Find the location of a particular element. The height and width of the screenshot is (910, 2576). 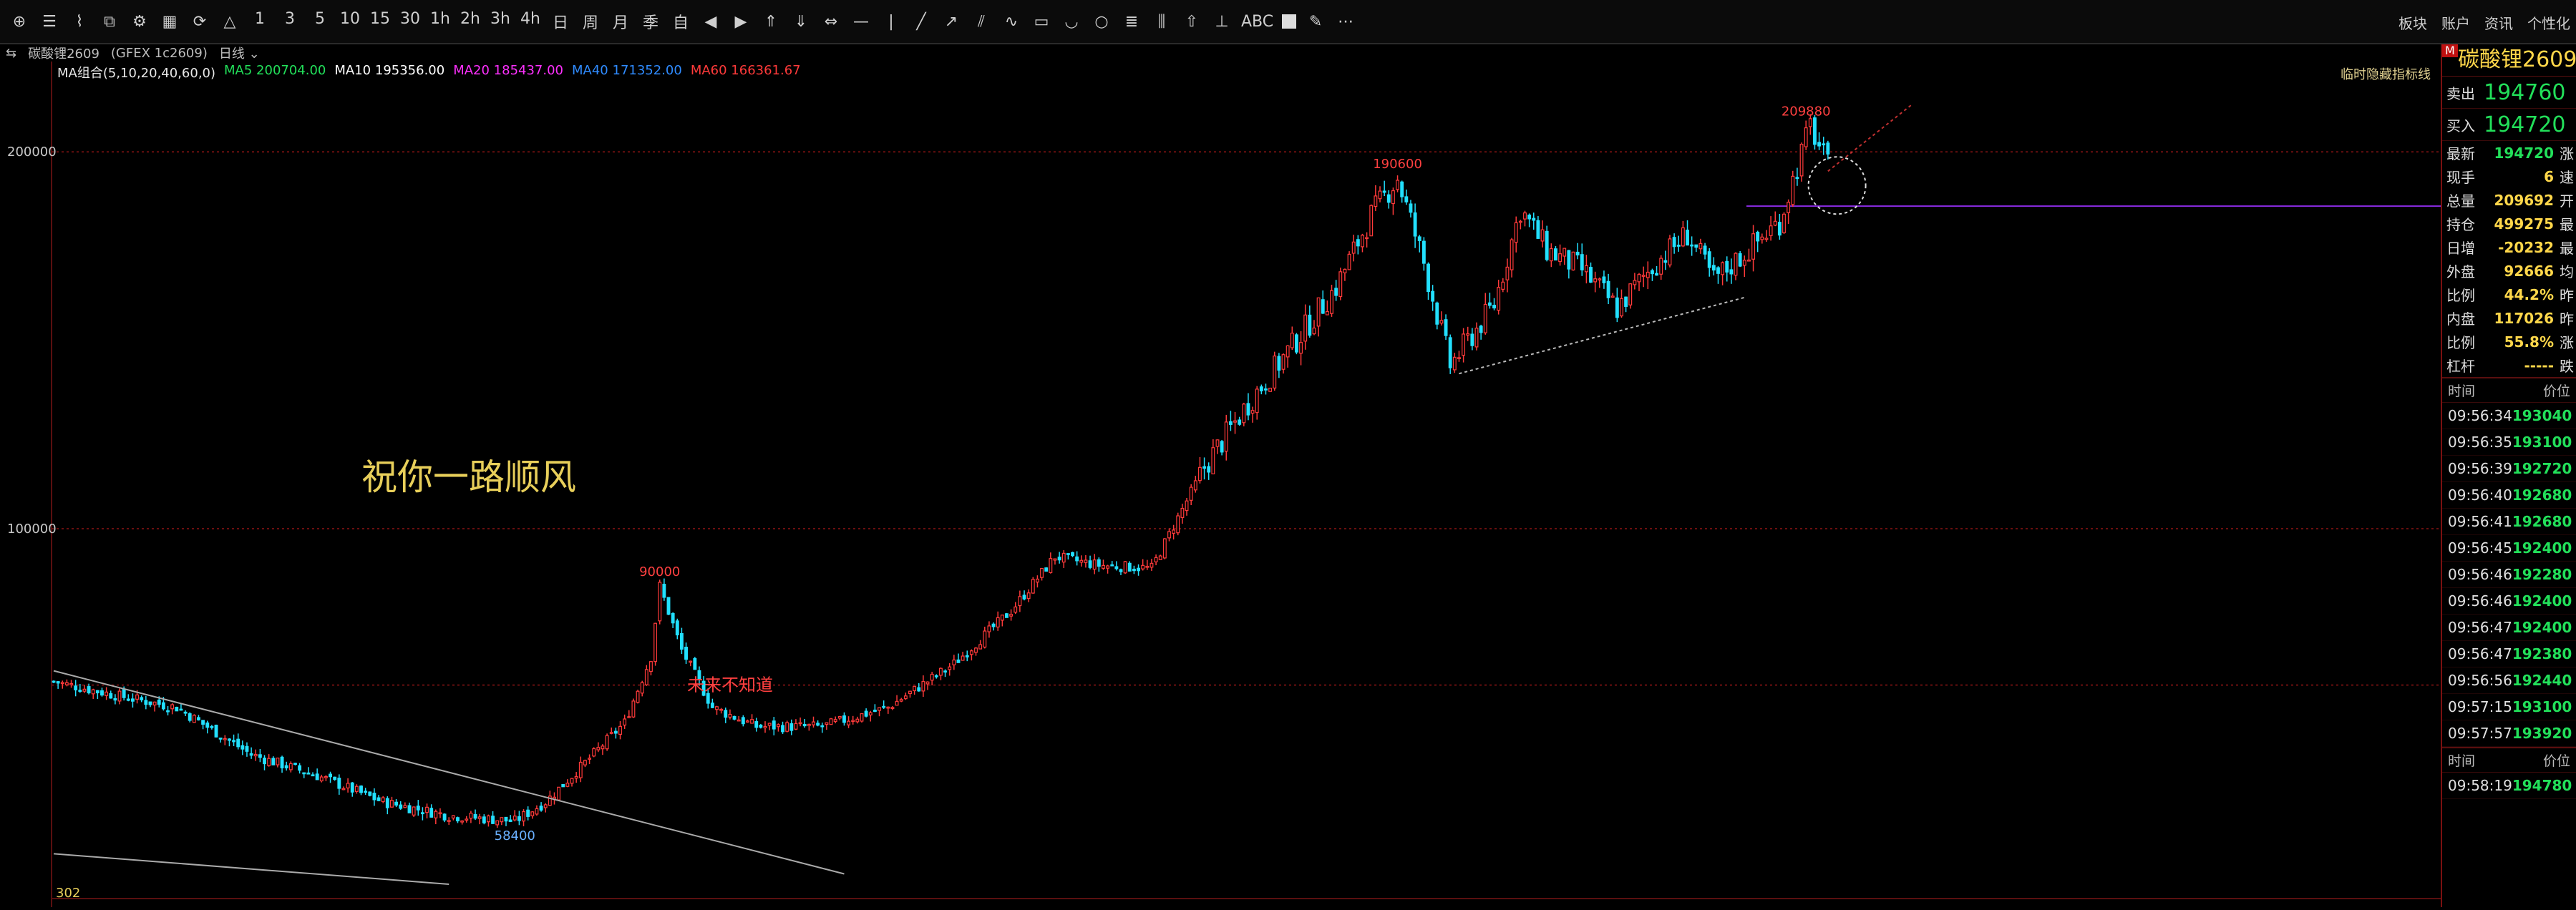

arrow-tool-icon: ⇧ is located at coordinates (1191, 22).